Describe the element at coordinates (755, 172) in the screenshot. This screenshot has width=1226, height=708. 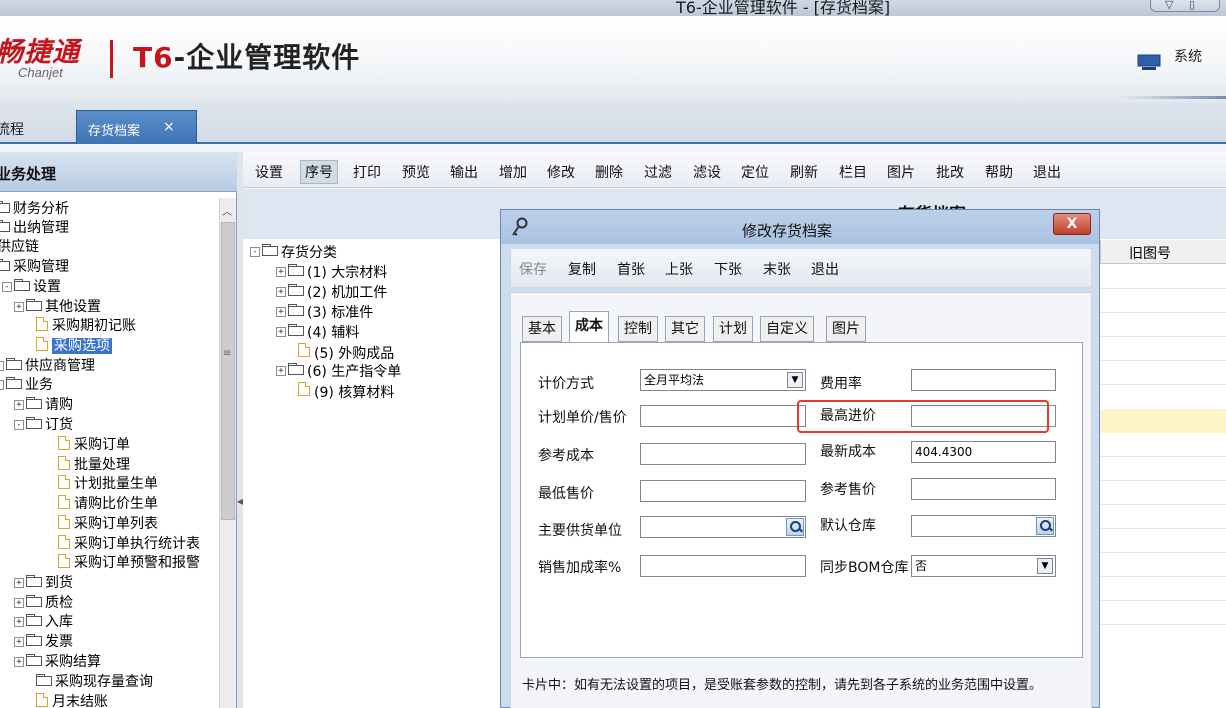
I see `toolbar-locate-button: 定位` at that location.